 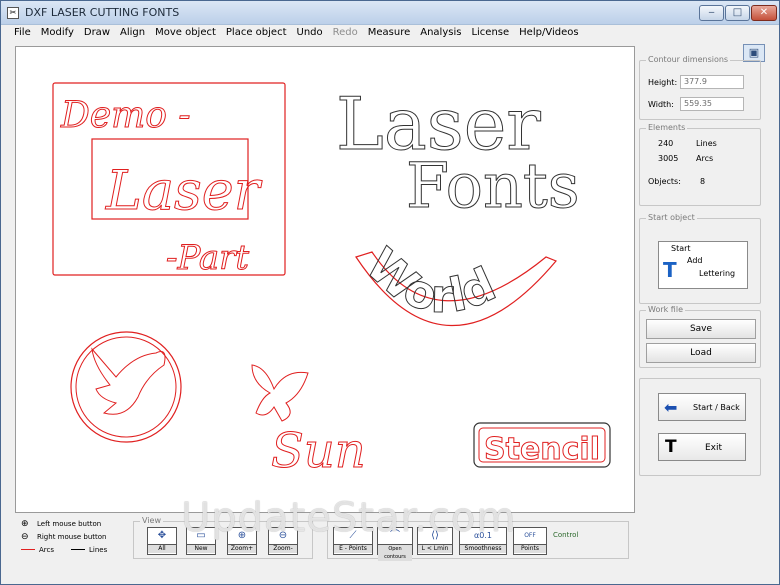 What do you see at coordinates (688, 59) in the screenshot?
I see `contour-dimensions-label: Contour dimensions` at bounding box center [688, 59].